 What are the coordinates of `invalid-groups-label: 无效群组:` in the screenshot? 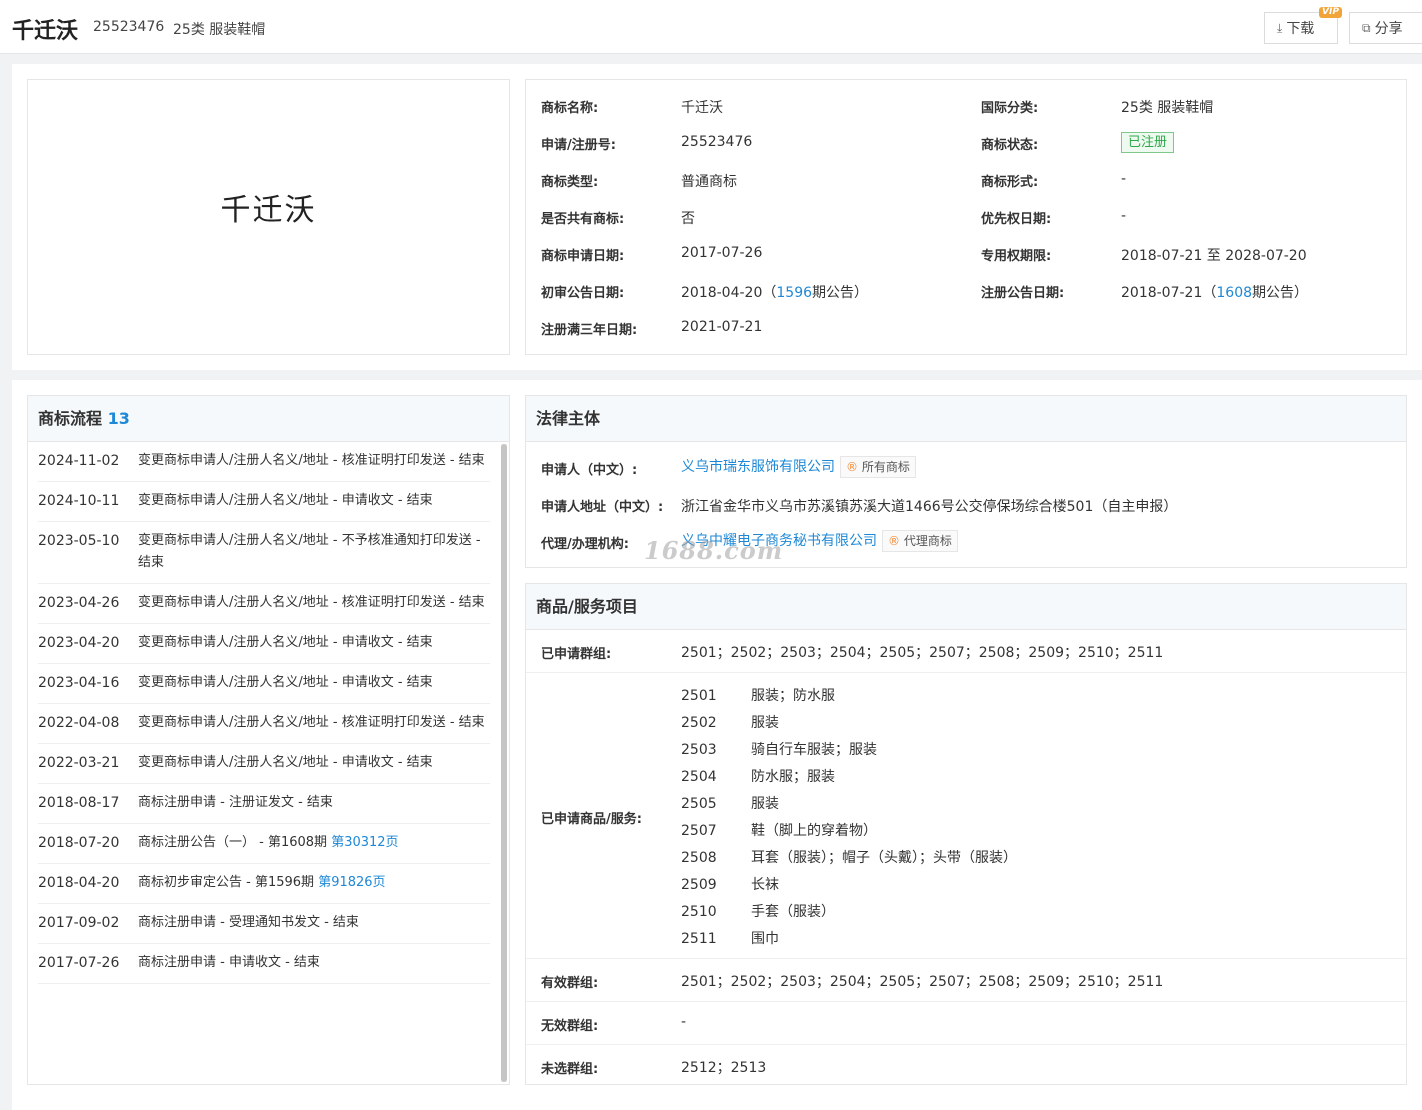 It's located at (570, 1026).